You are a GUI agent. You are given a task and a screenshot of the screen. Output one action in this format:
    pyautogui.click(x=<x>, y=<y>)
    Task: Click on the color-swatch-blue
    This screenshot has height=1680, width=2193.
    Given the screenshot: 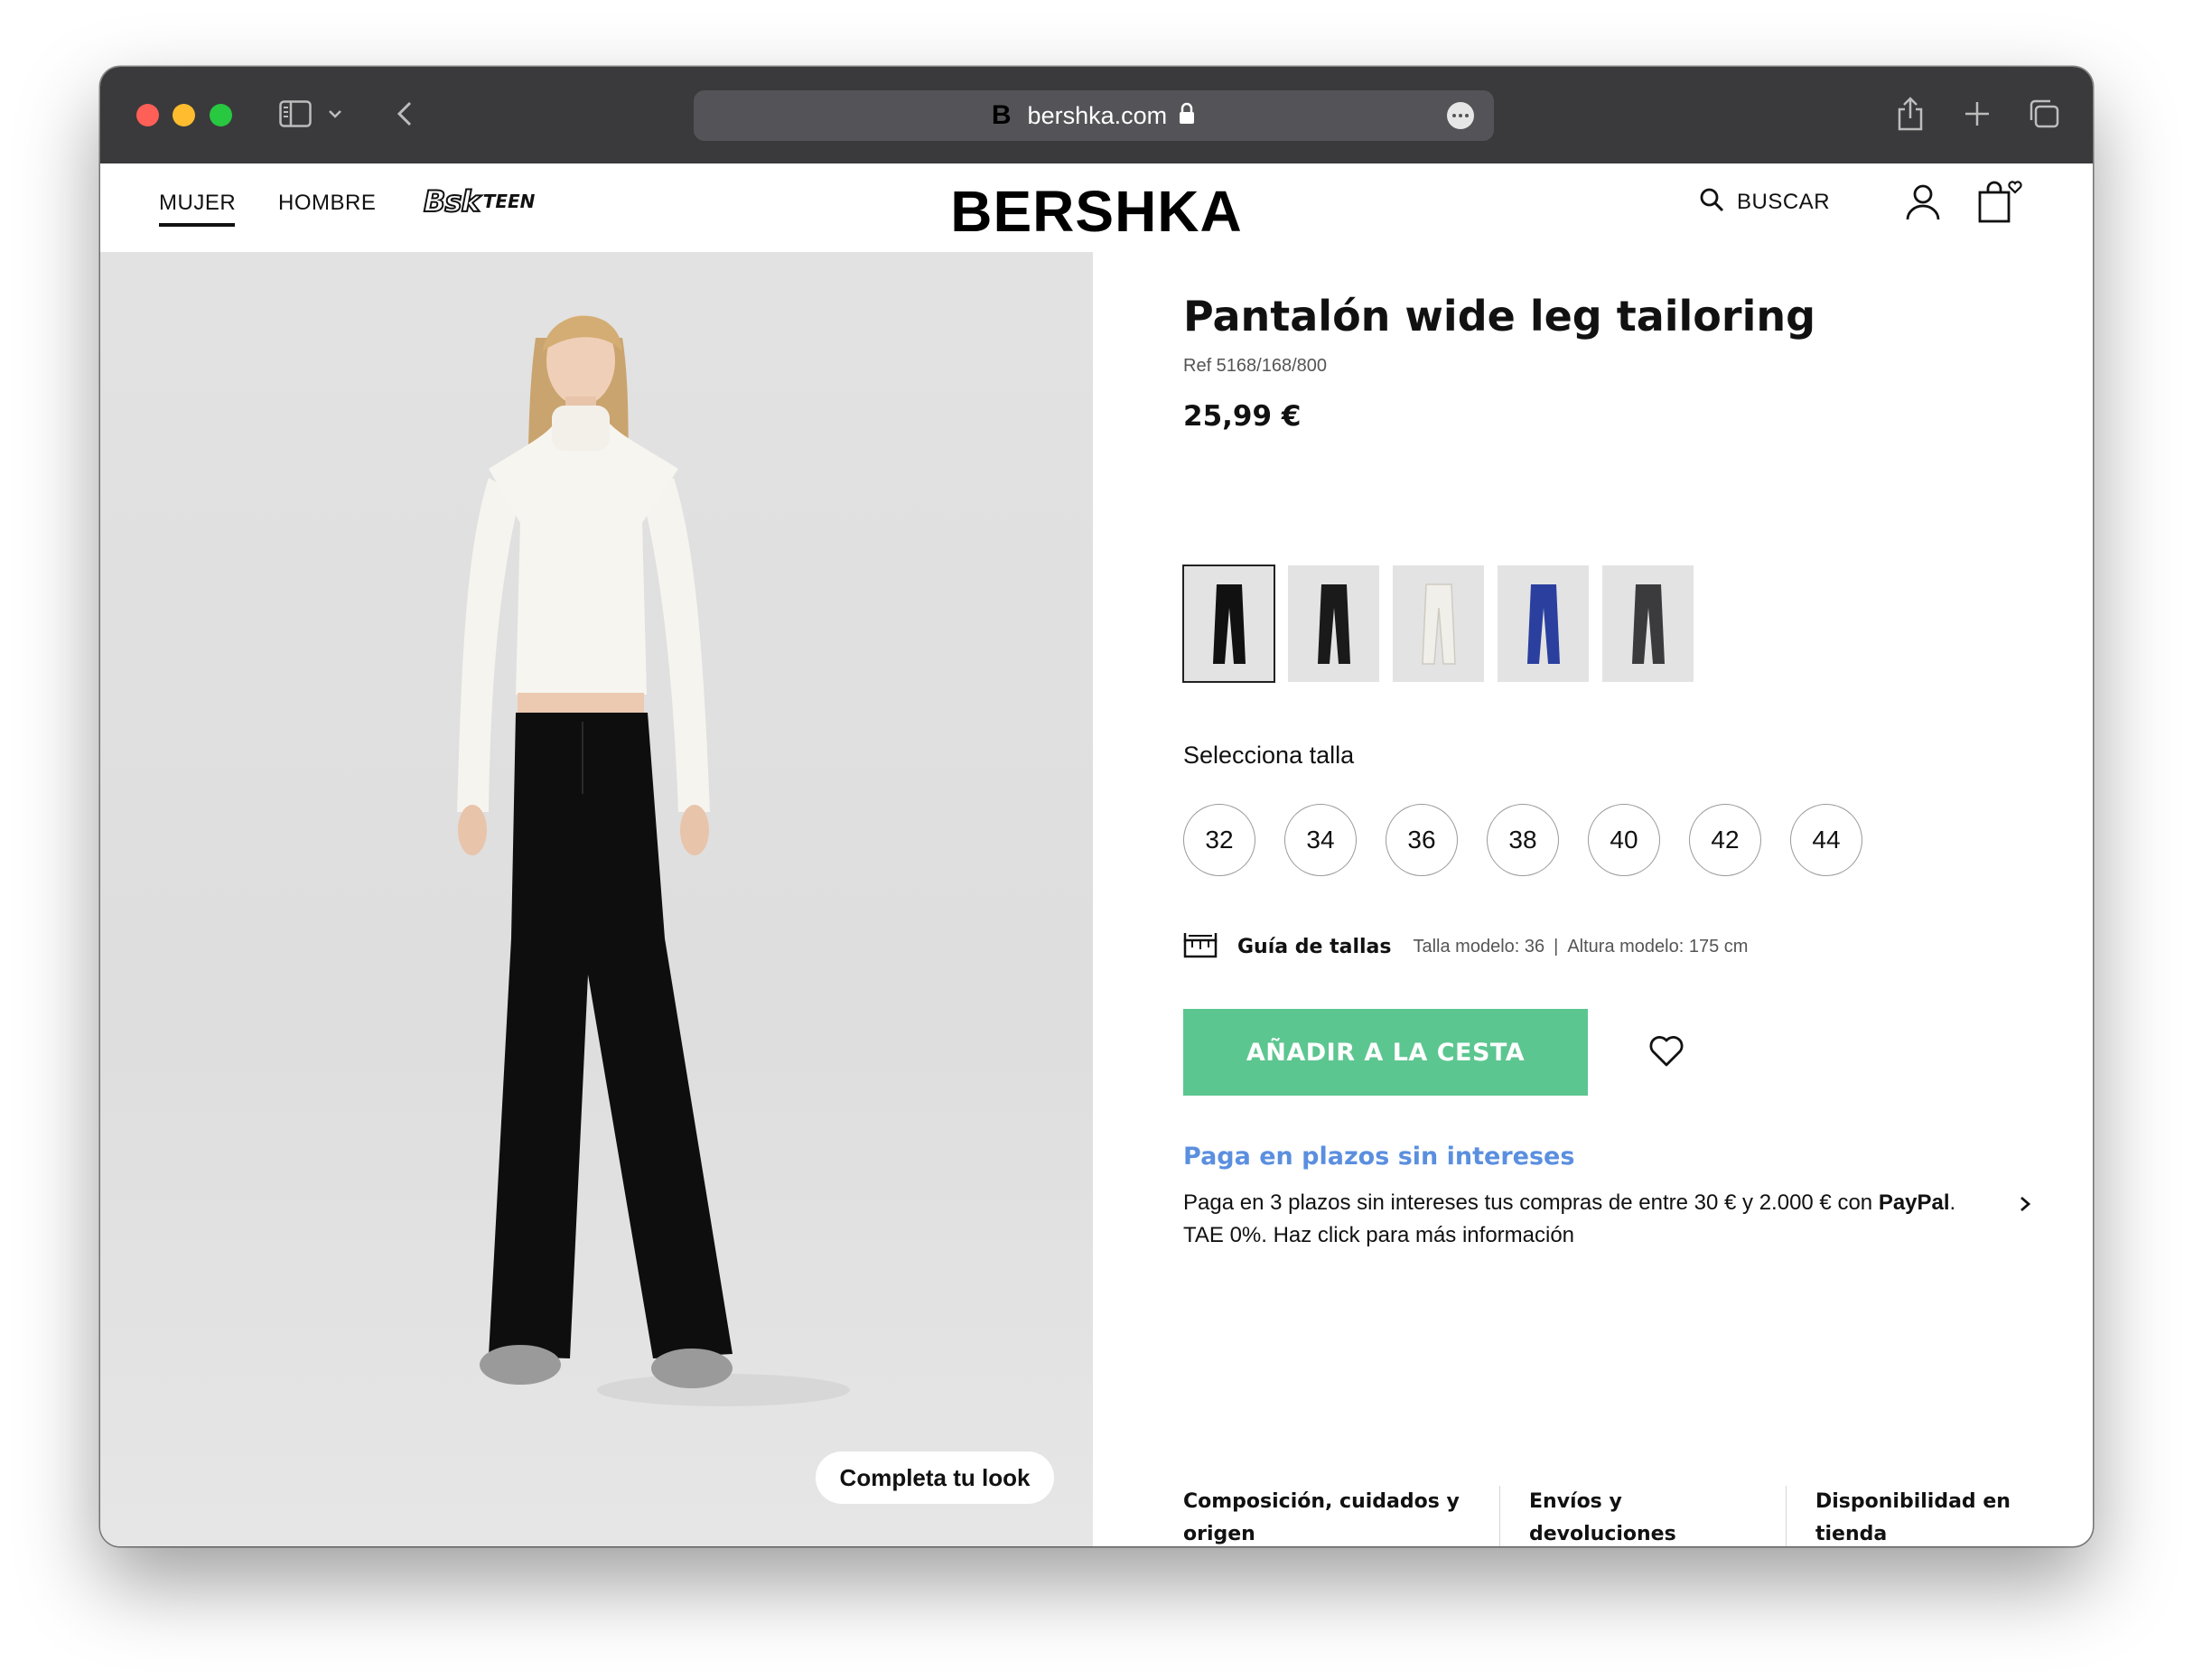 What is the action you would take?
    pyautogui.click(x=1543, y=623)
    